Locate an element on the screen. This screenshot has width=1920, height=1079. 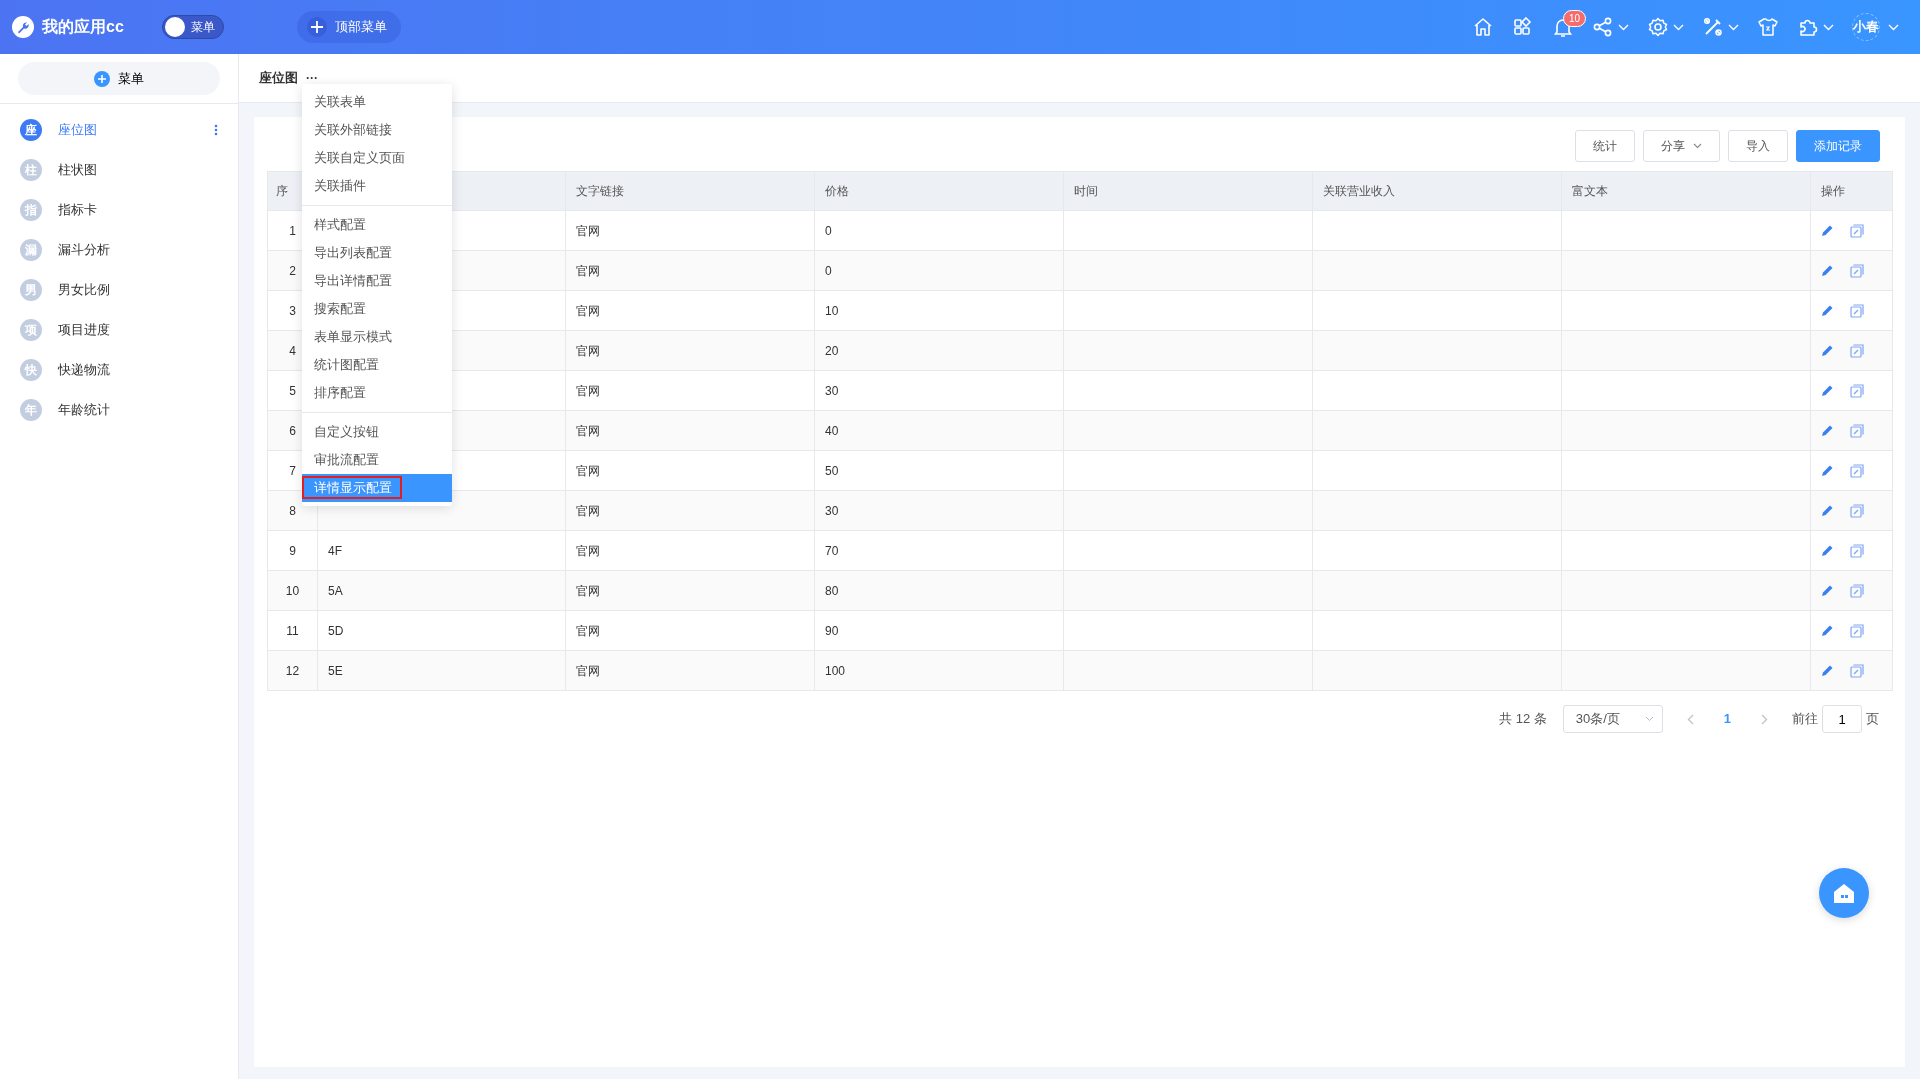
tools-icon is located at coordinates (1713, 27).